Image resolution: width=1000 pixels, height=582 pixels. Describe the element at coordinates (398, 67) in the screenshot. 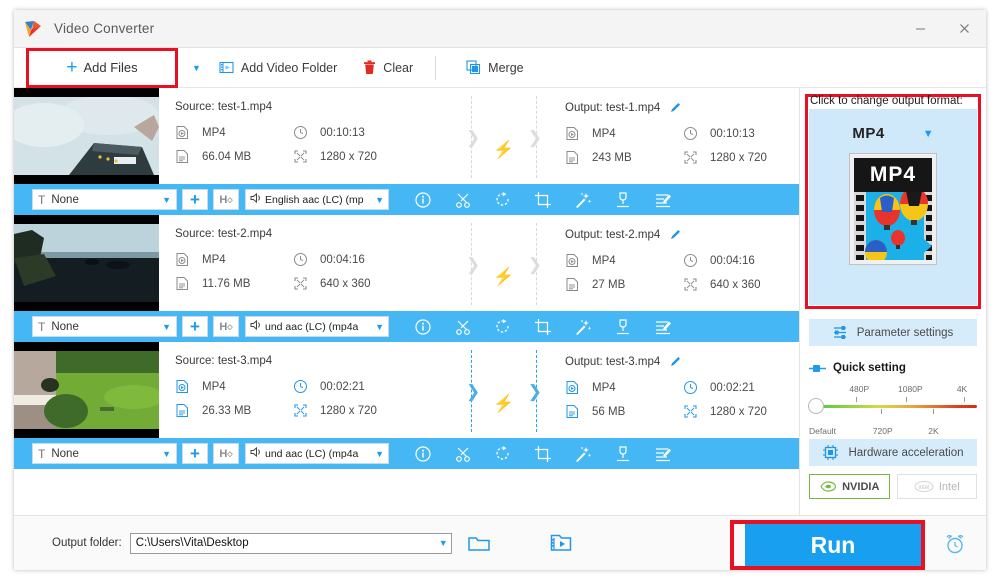

I see `clear-label: Clear` at that location.